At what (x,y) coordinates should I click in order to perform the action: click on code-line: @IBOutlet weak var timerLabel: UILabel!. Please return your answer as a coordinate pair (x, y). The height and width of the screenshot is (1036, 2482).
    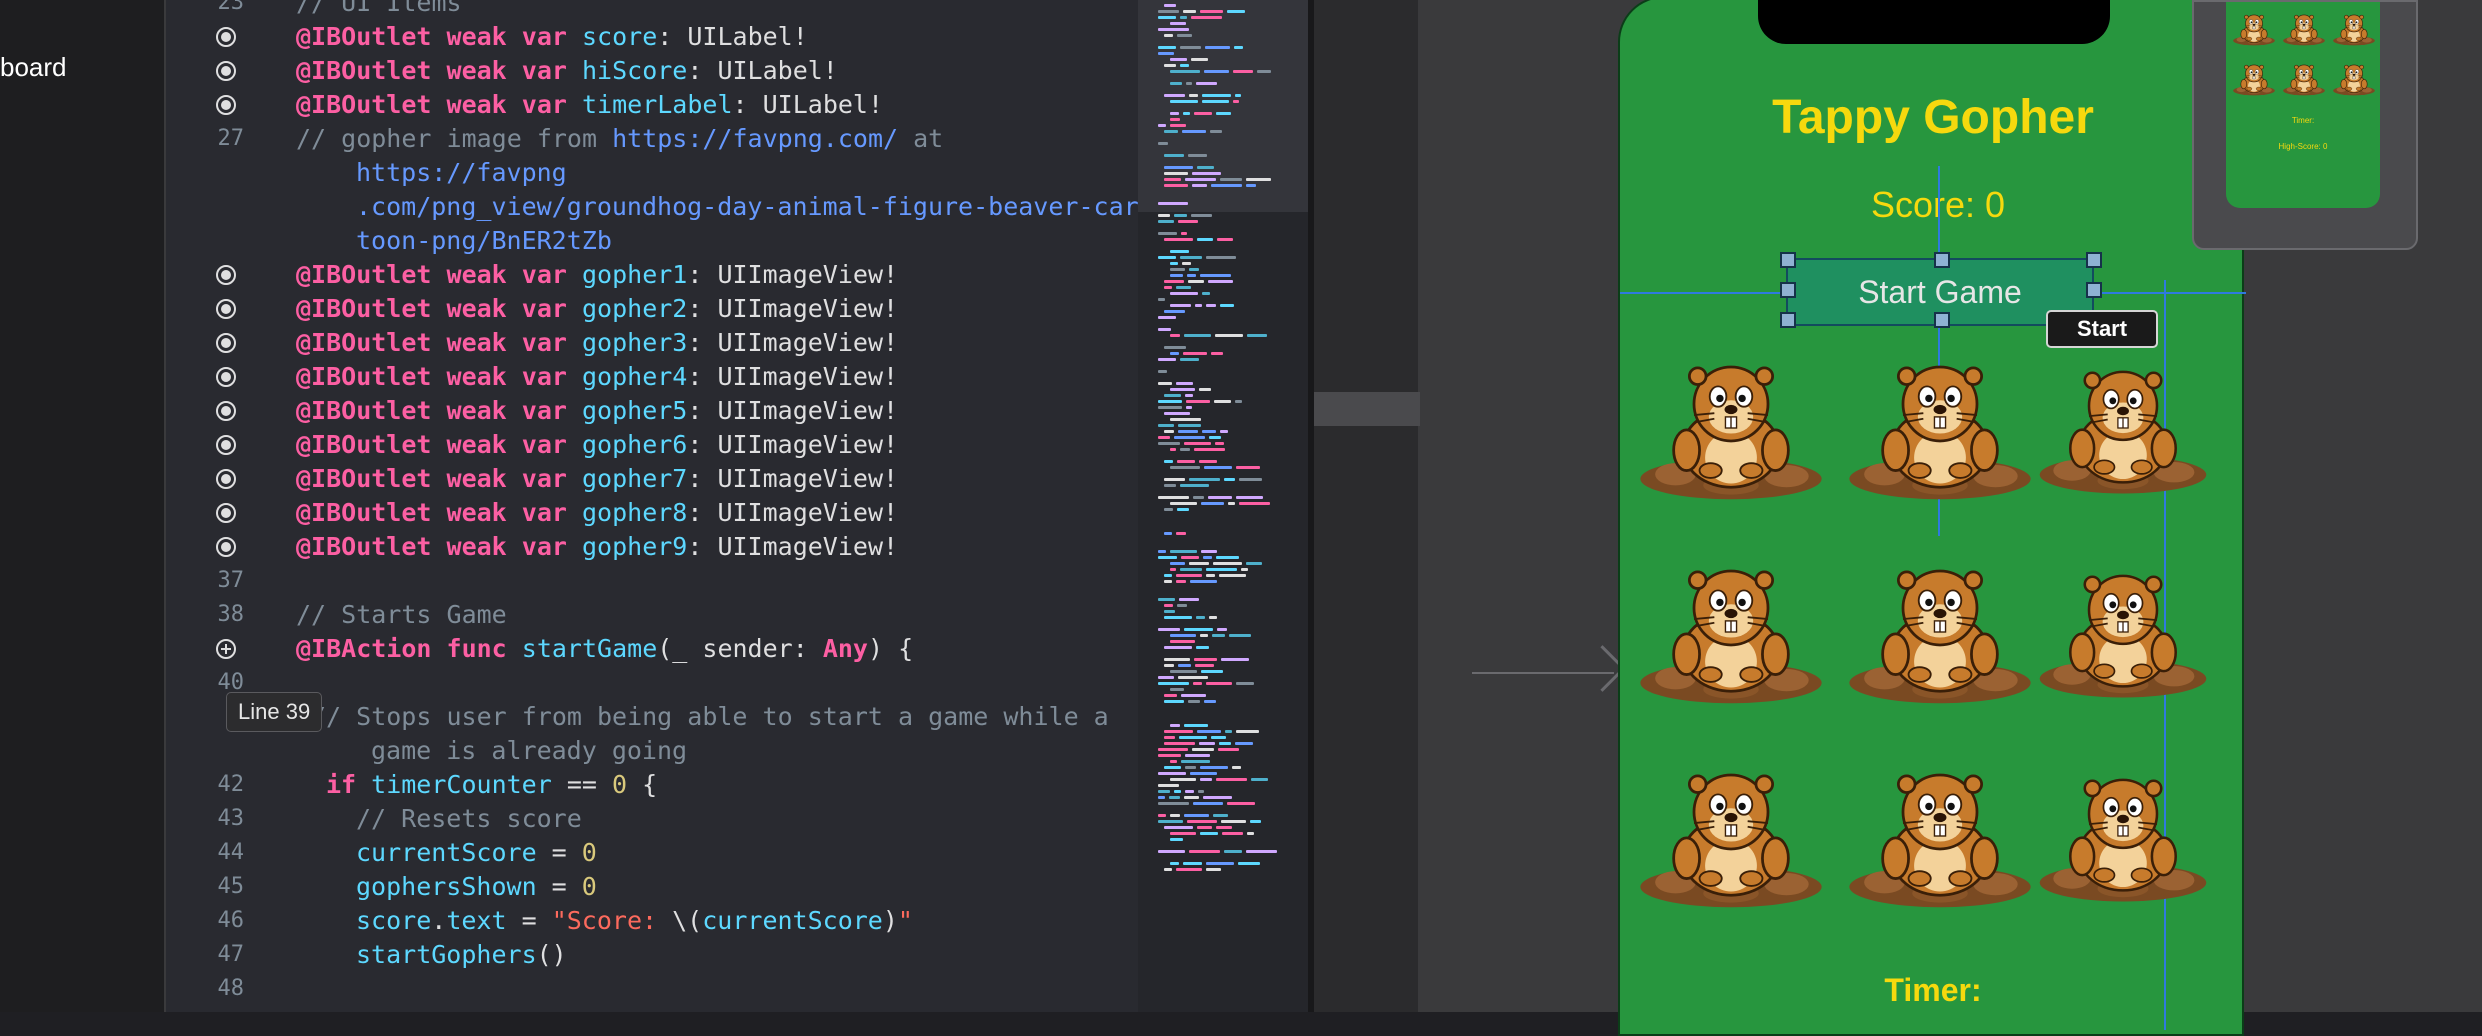
    Looking at the image, I should click on (652, 105).